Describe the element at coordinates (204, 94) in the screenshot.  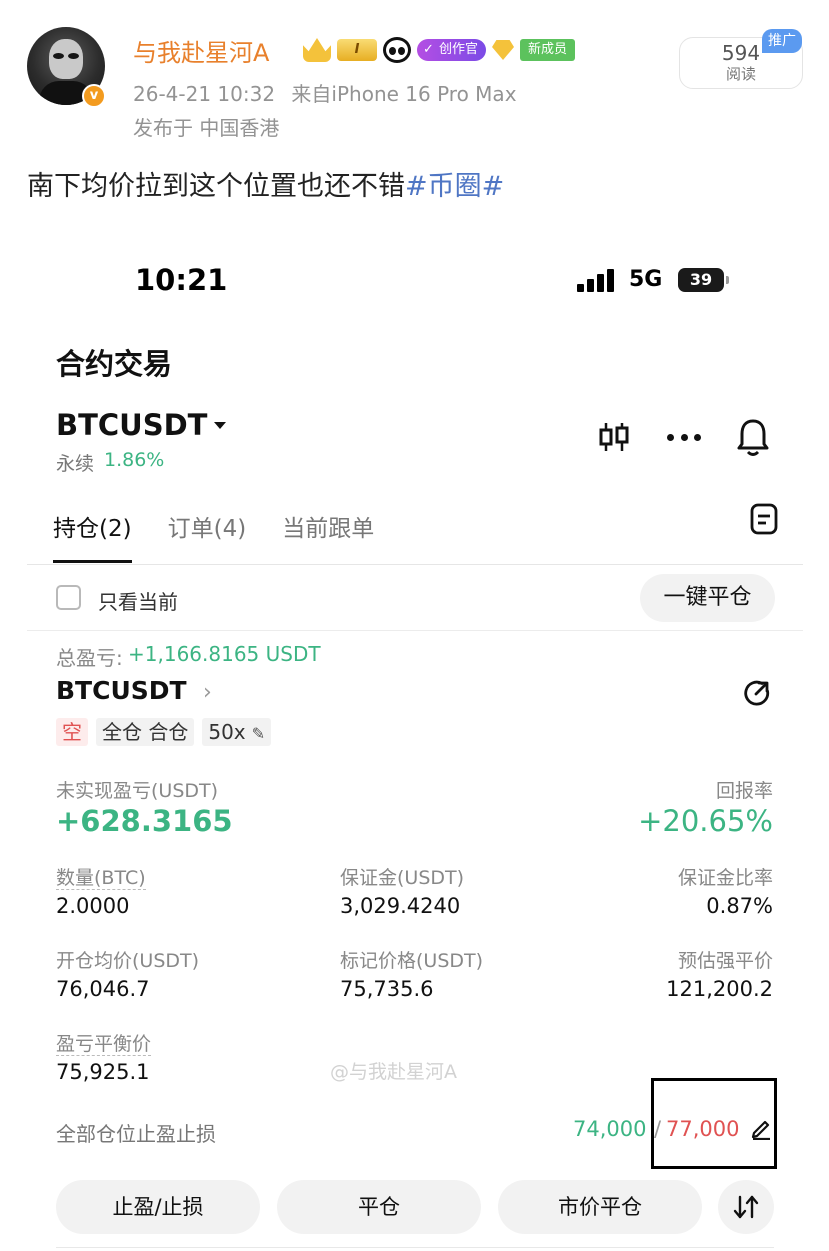
I see `post-timestamp: 26-4-21 10:32` at that location.